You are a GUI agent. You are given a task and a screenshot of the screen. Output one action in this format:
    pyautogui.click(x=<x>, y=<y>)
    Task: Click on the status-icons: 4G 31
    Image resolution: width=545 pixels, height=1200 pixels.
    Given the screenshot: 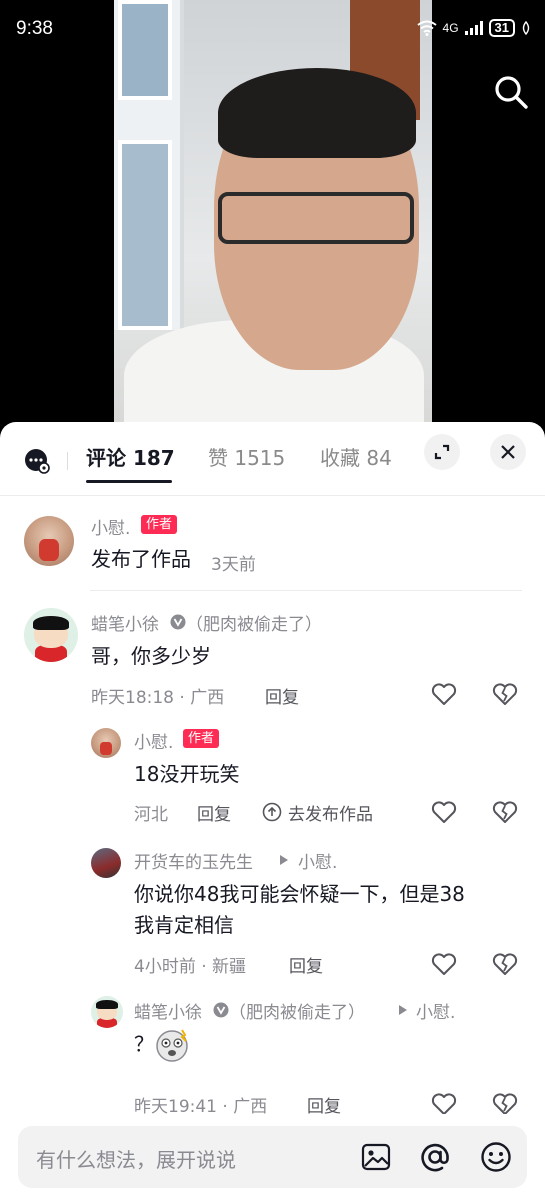 What is the action you would take?
    pyautogui.click(x=473, y=28)
    